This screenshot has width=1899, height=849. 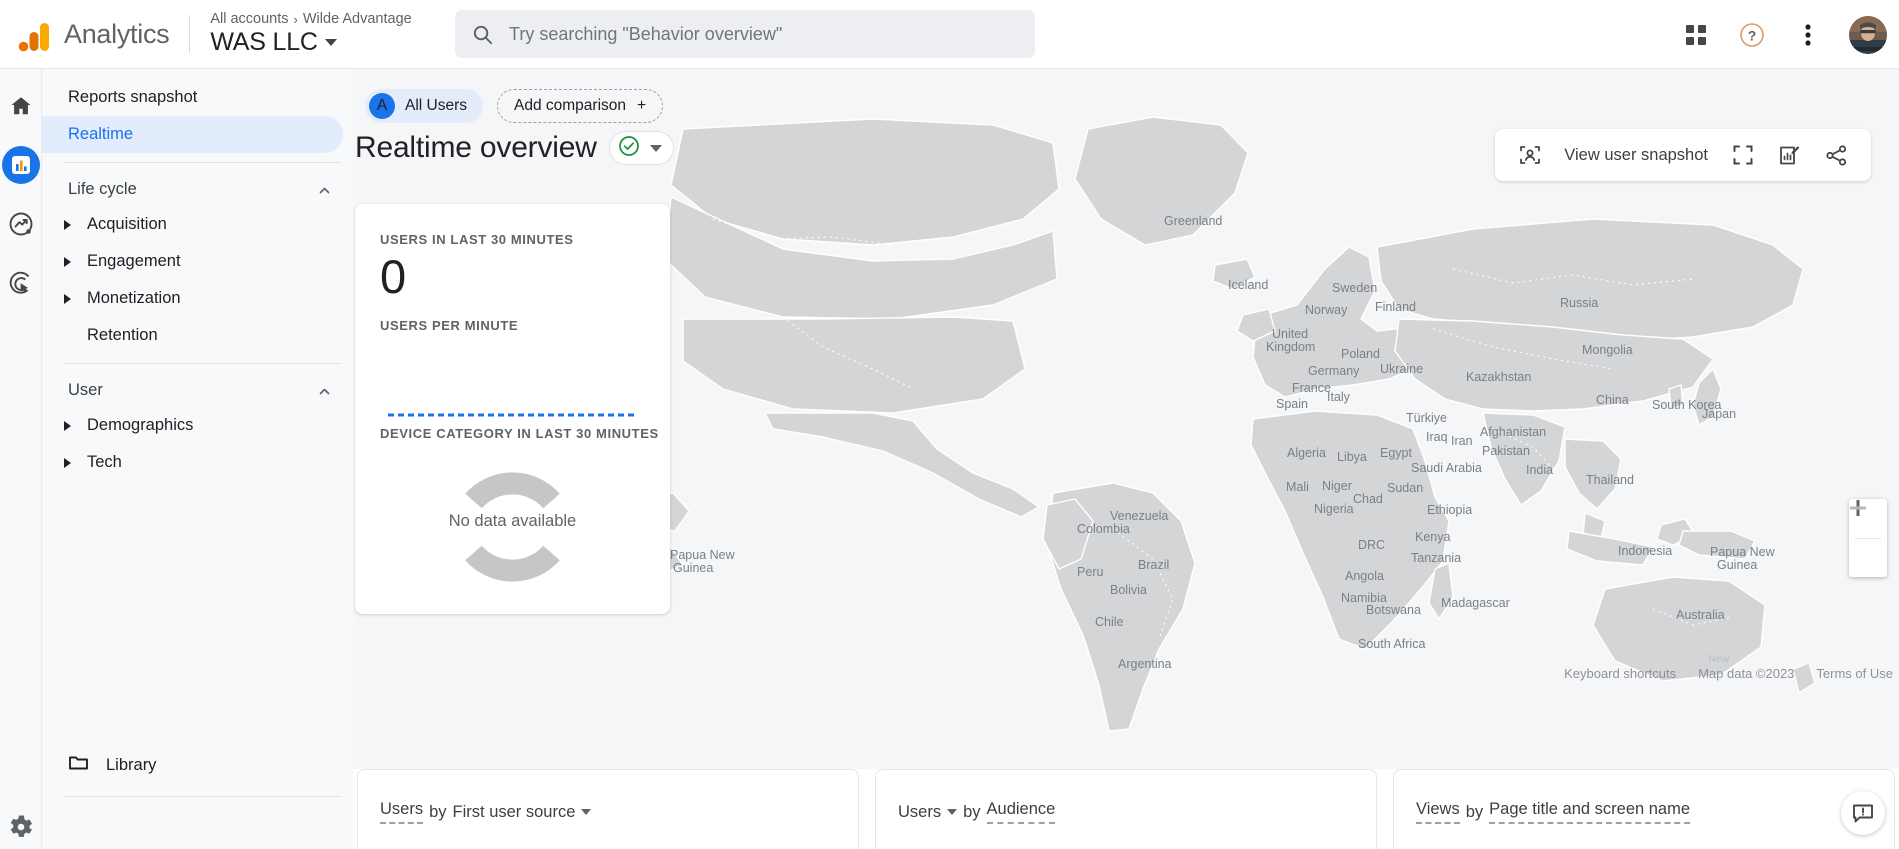 What do you see at coordinates (21, 829) in the screenshot?
I see `rail-item-admin` at bounding box center [21, 829].